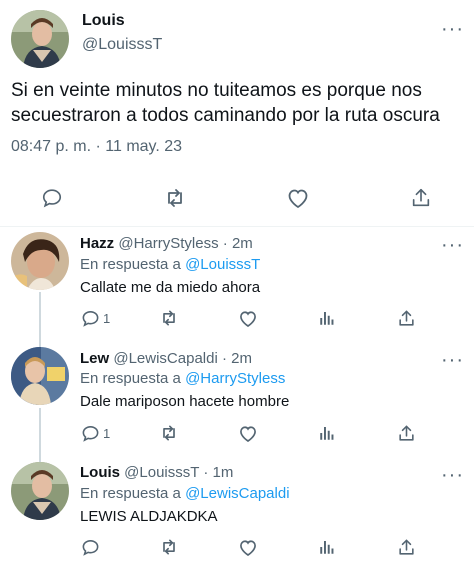 Image resolution: width=474 pixels, height=566 pixels. Describe the element at coordinates (97, 243) in the screenshot. I see `reply-display-name: Hazz` at that location.